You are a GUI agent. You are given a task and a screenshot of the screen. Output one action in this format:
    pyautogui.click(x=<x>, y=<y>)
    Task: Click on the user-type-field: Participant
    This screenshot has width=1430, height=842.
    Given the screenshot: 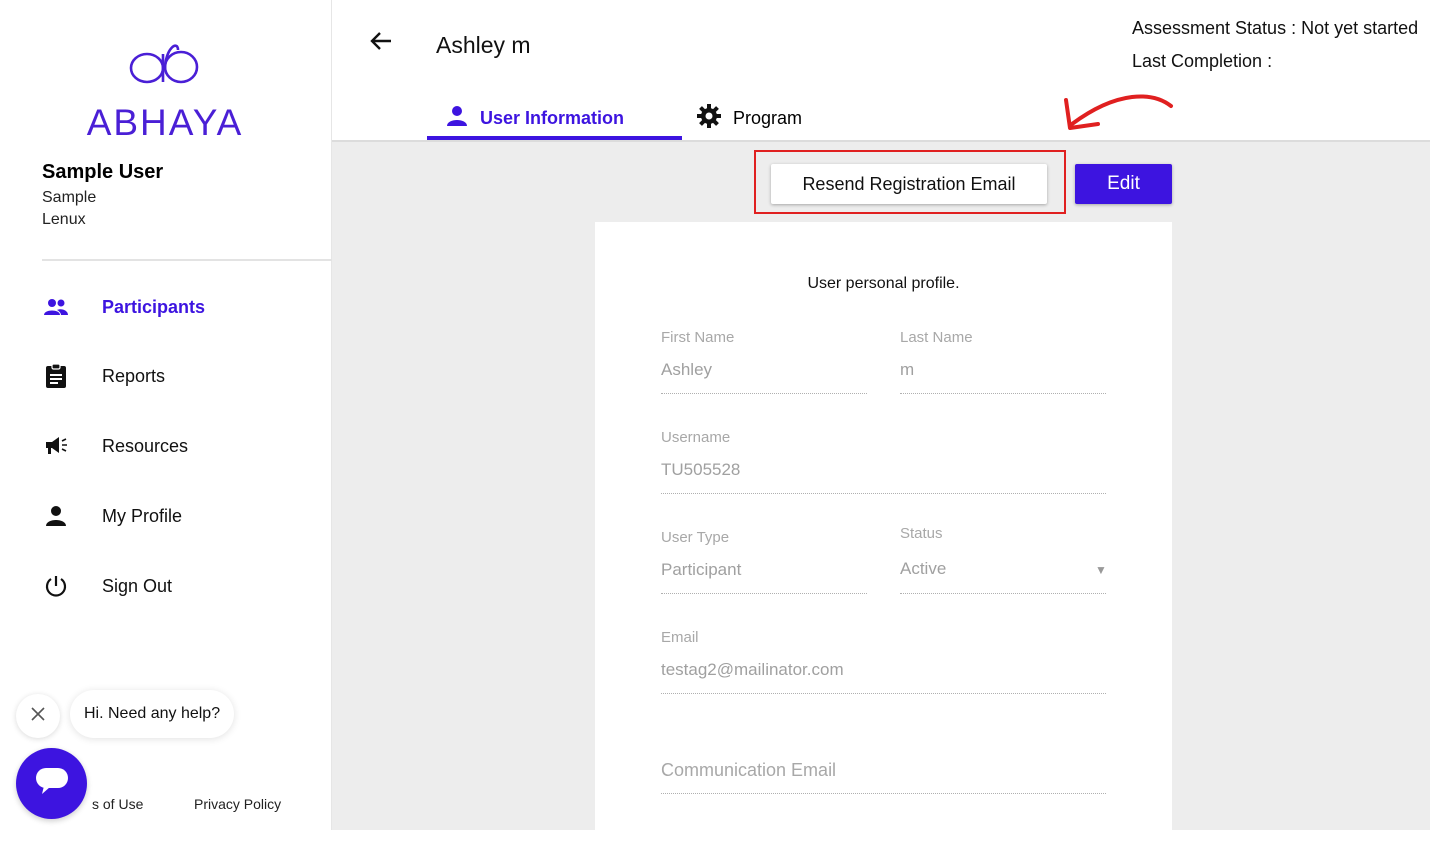 What is the action you would take?
    pyautogui.click(x=701, y=570)
    